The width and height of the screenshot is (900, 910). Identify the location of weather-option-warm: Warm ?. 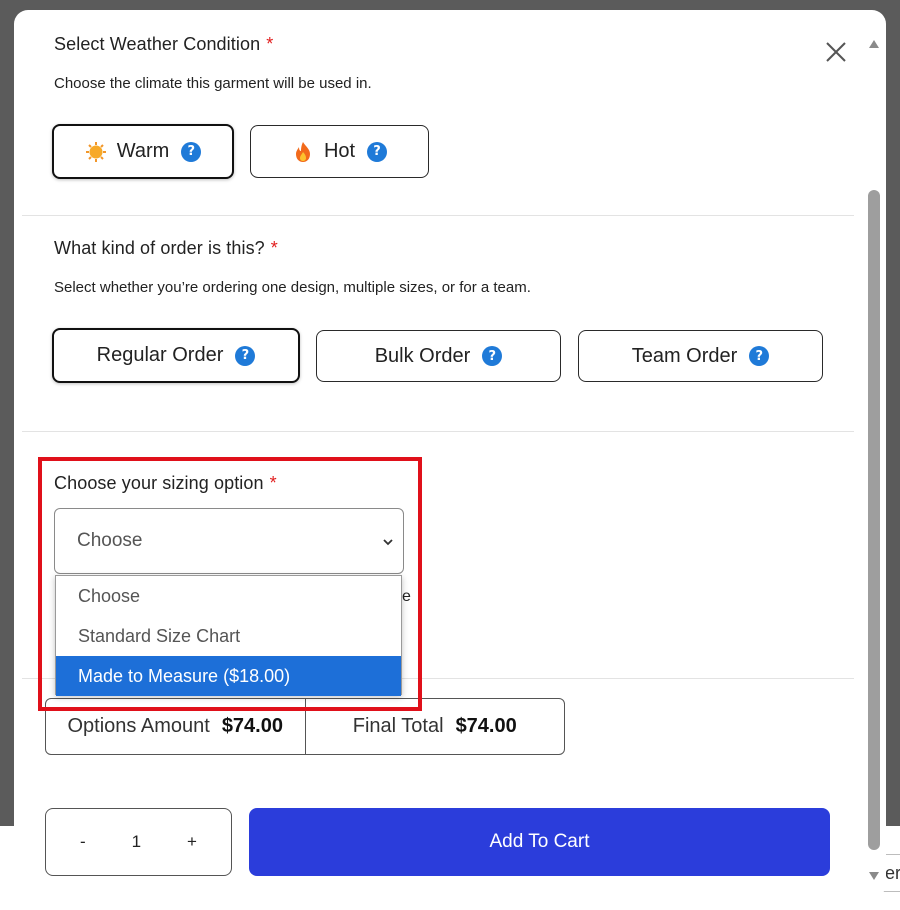
(143, 151).